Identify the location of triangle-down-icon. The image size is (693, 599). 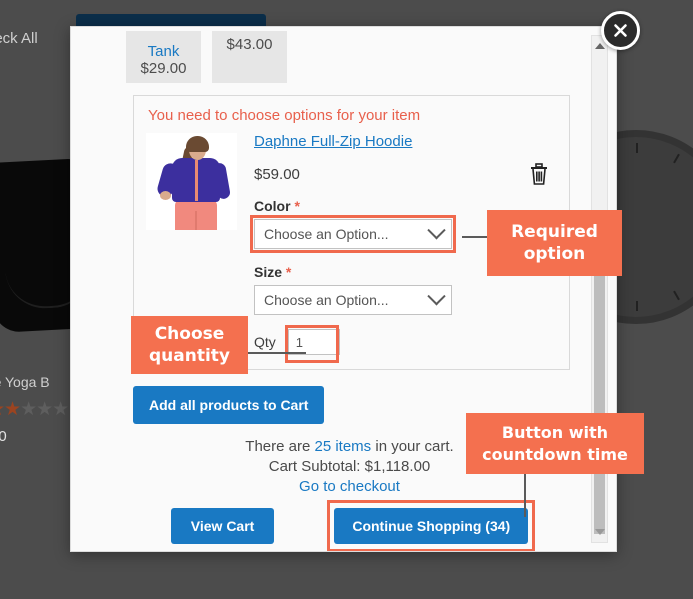
(599, 532).